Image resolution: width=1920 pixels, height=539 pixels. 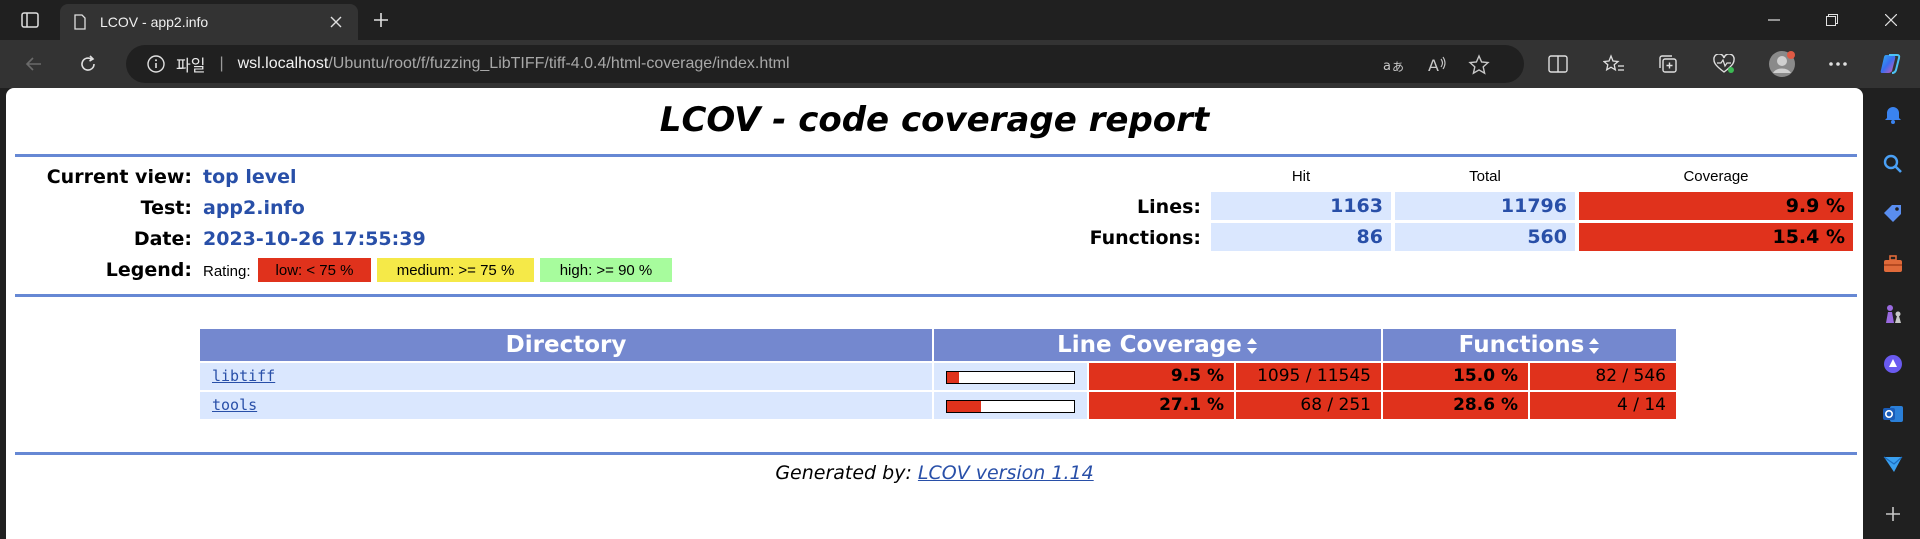 What do you see at coordinates (1485, 176) in the screenshot?
I see `summary-total-header: Total` at bounding box center [1485, 176].